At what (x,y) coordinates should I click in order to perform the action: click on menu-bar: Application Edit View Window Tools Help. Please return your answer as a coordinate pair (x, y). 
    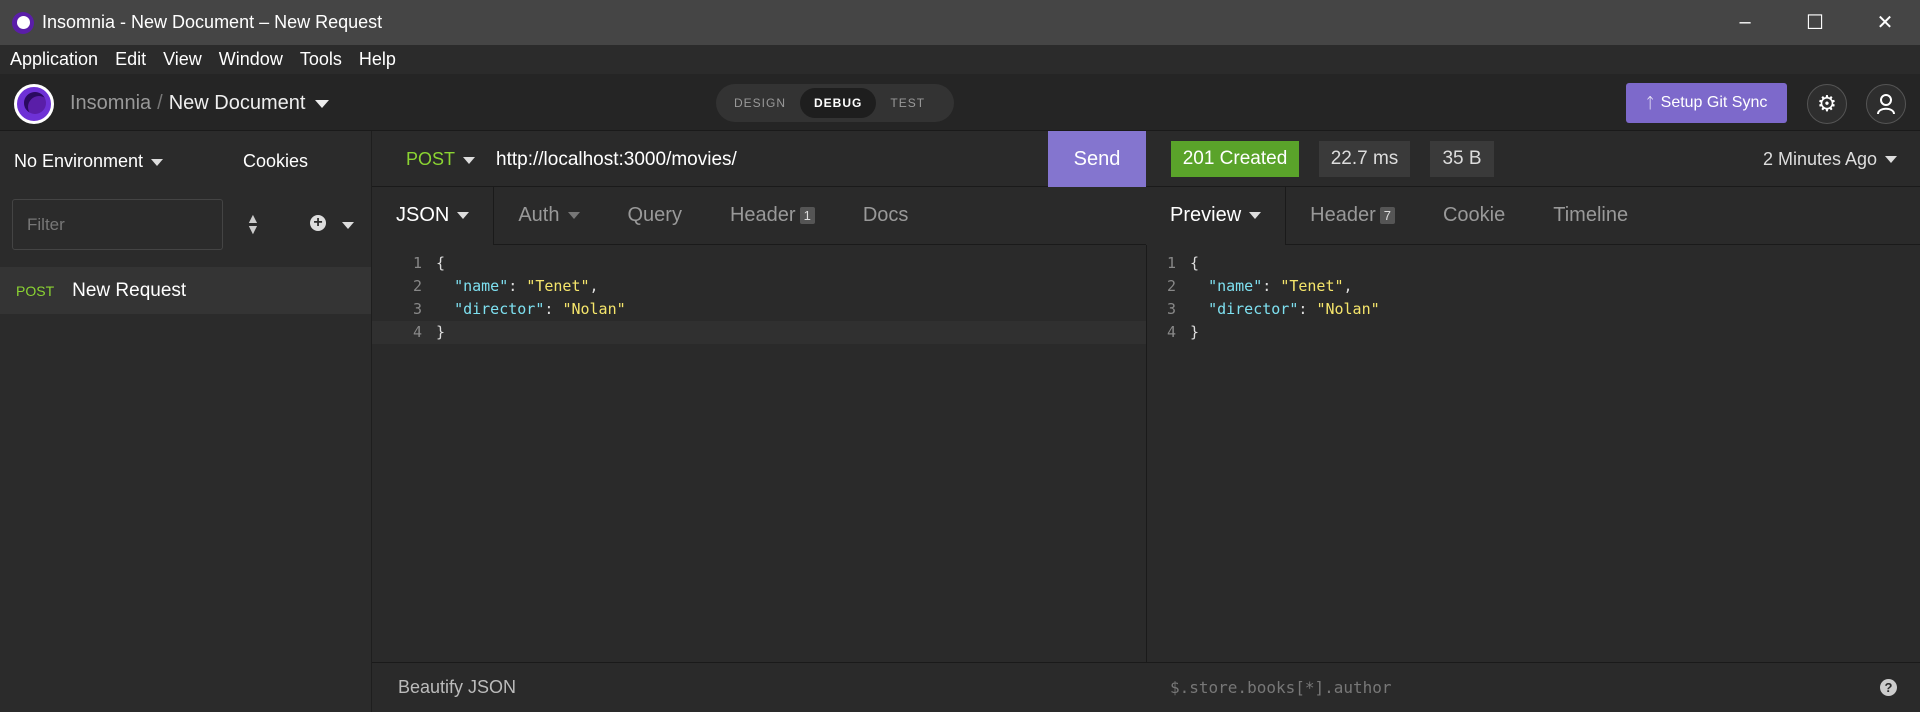
    Looking at the image, I should click on (960, 59).